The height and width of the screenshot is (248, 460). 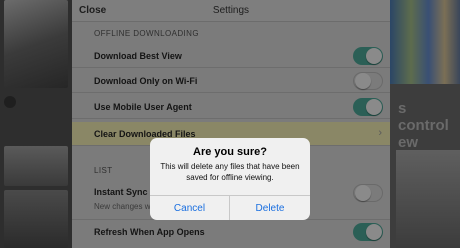 I want to click on cancel-button: Cancel, so click(x=190, y=208).